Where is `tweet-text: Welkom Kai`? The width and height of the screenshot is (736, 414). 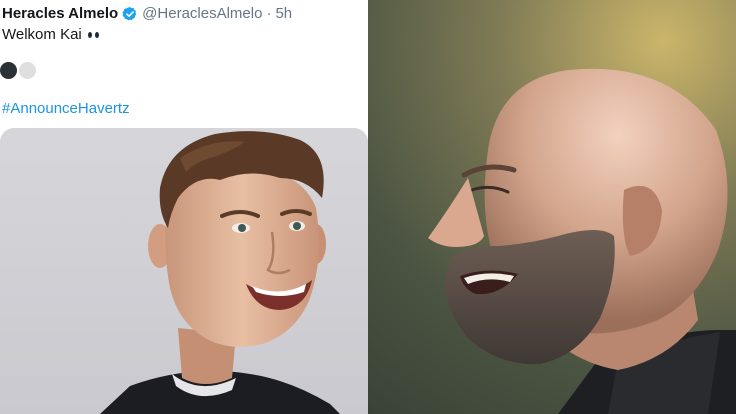
tweet-text: Welkom Kai is located at coordinates (50, 34).